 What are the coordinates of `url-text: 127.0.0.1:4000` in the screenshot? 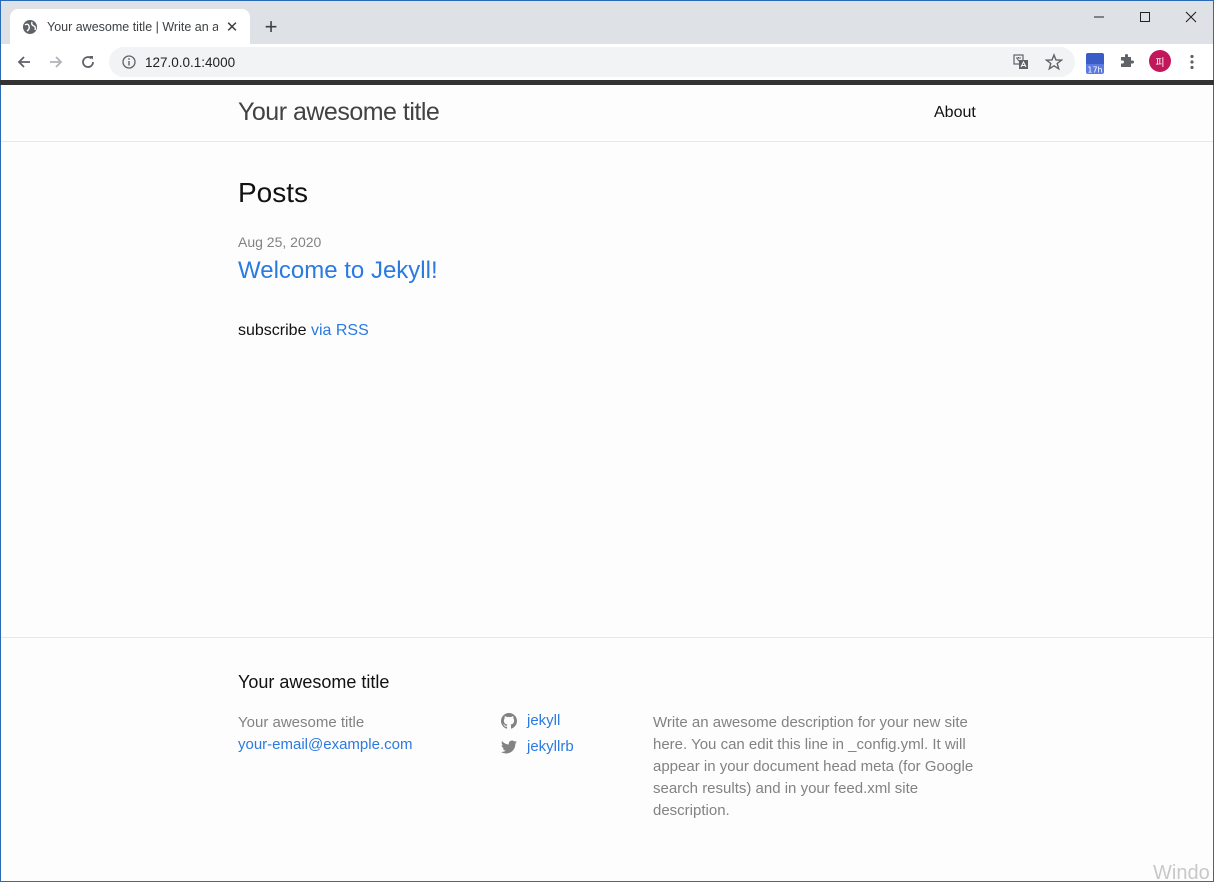 It's located at (190, 62).